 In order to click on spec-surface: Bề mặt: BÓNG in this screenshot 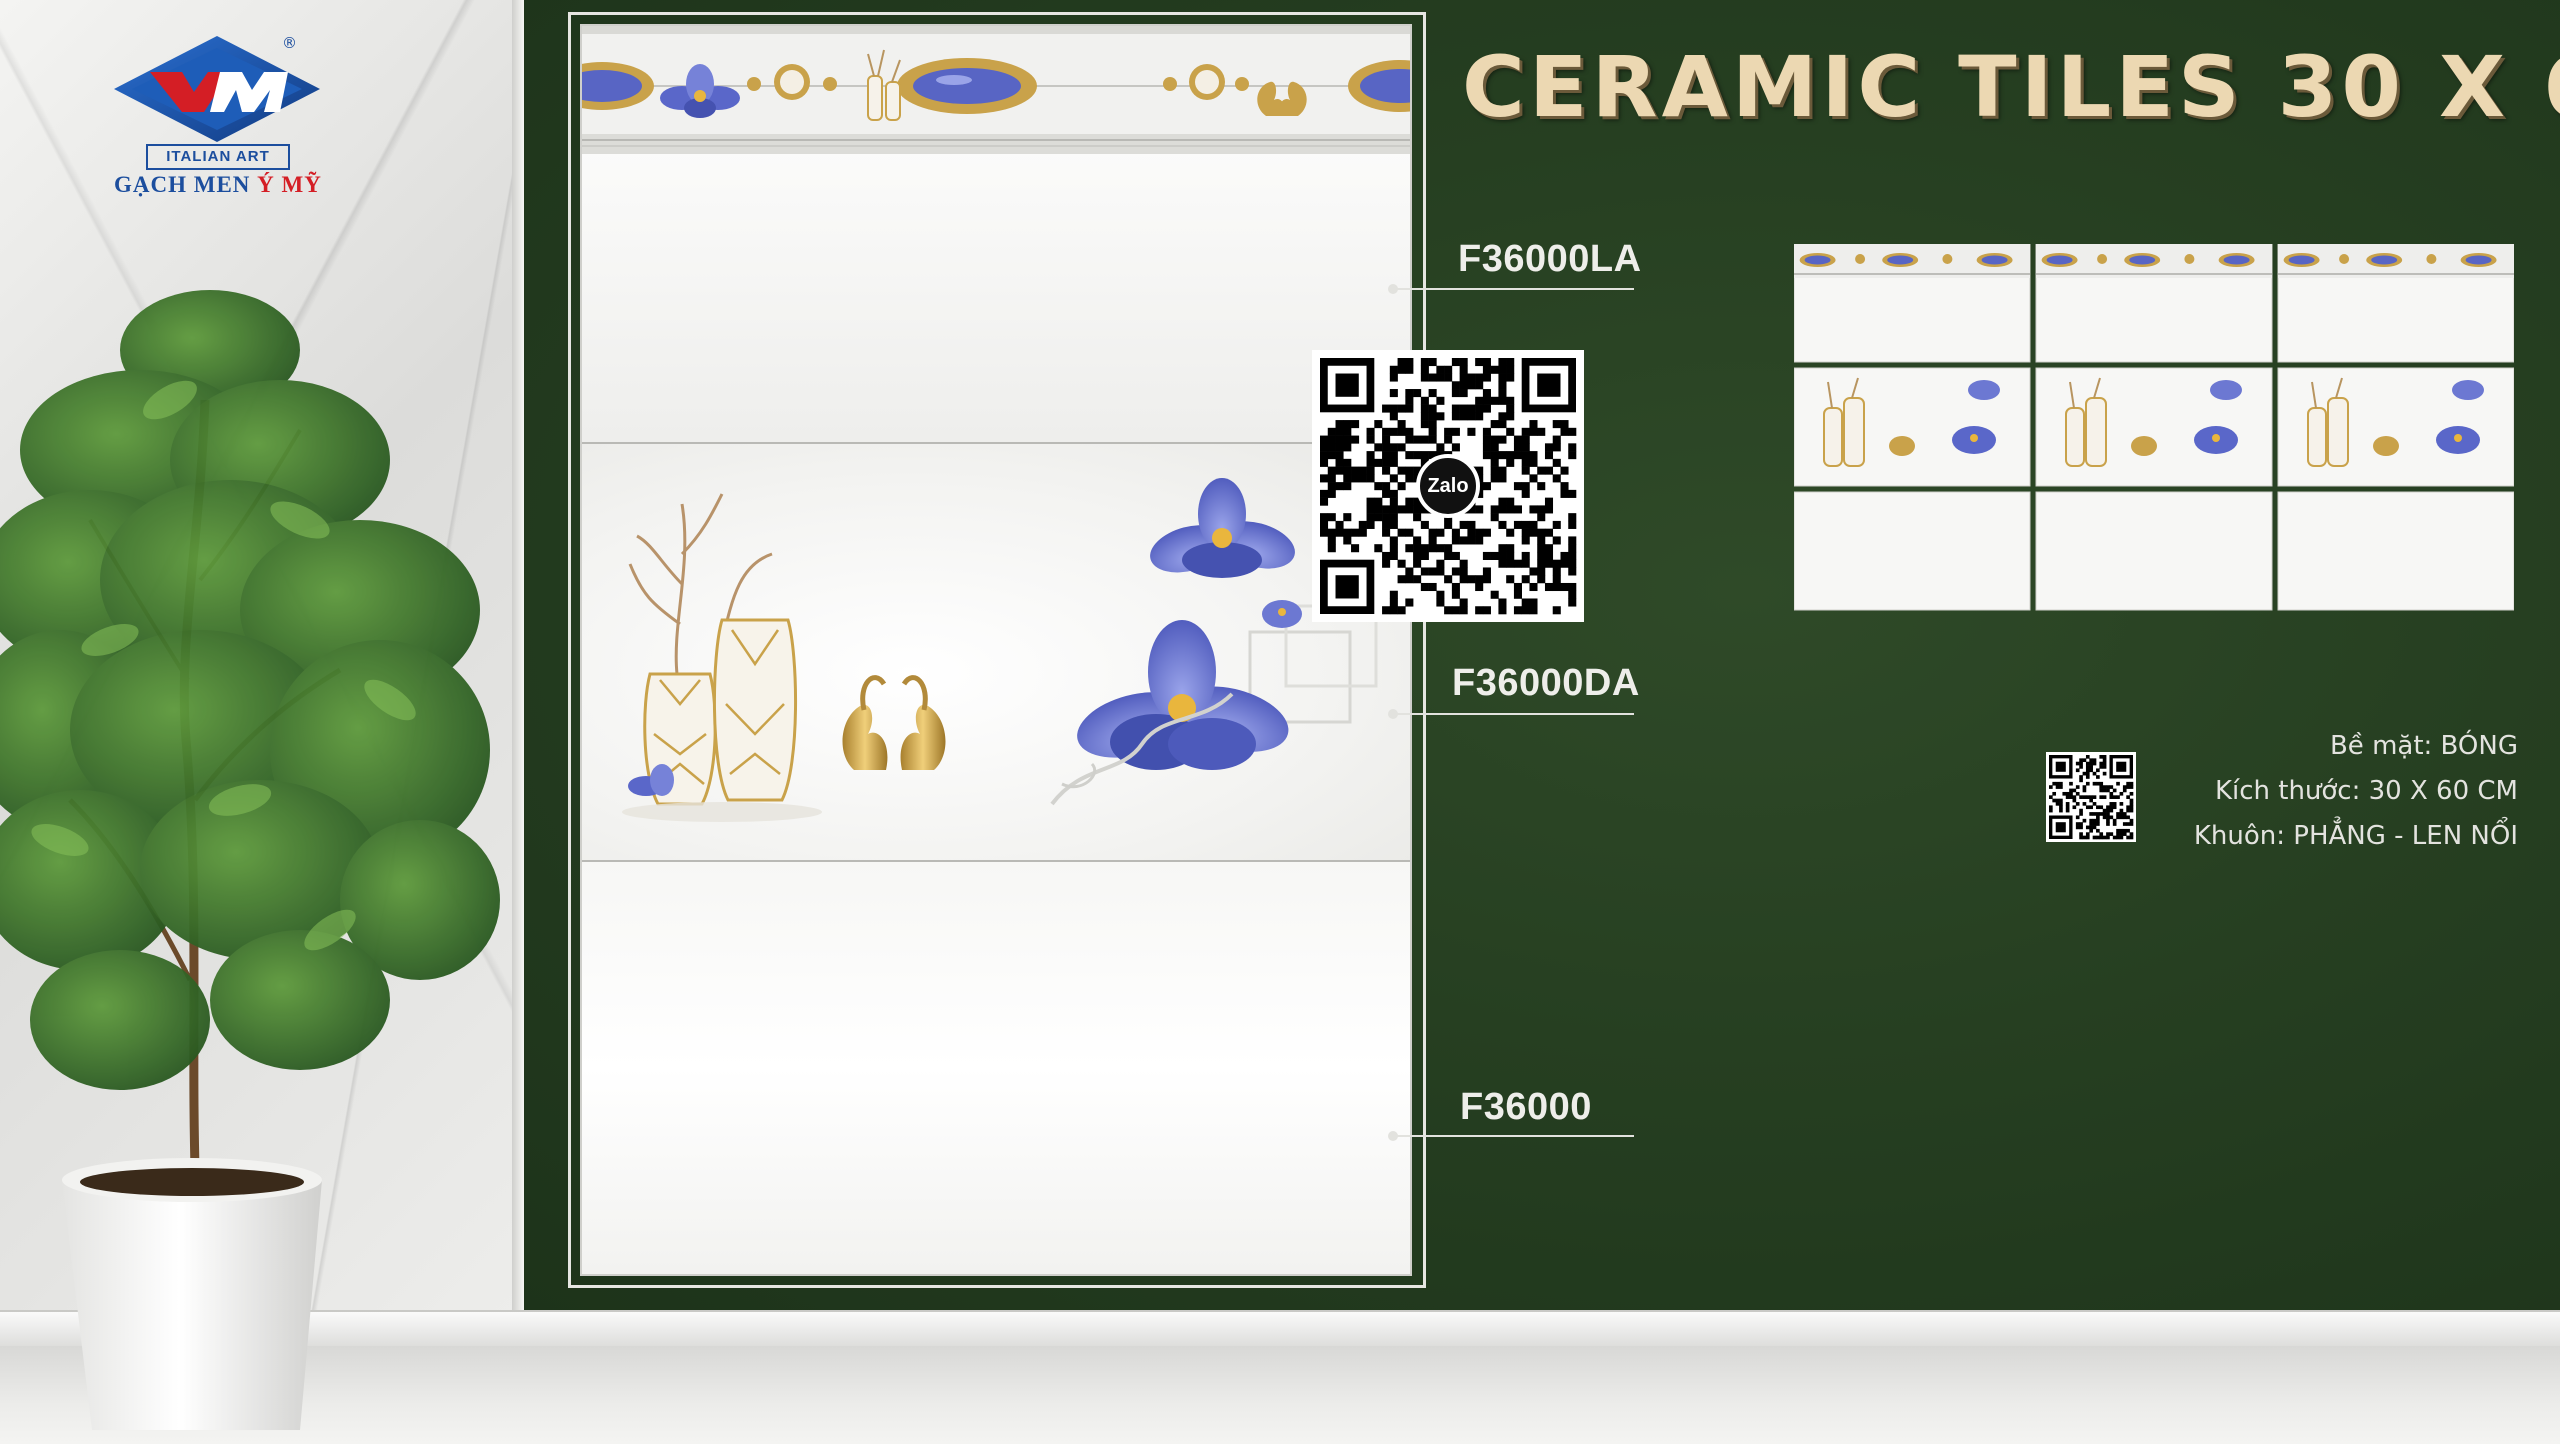, I will do `click(2423, 746)`.